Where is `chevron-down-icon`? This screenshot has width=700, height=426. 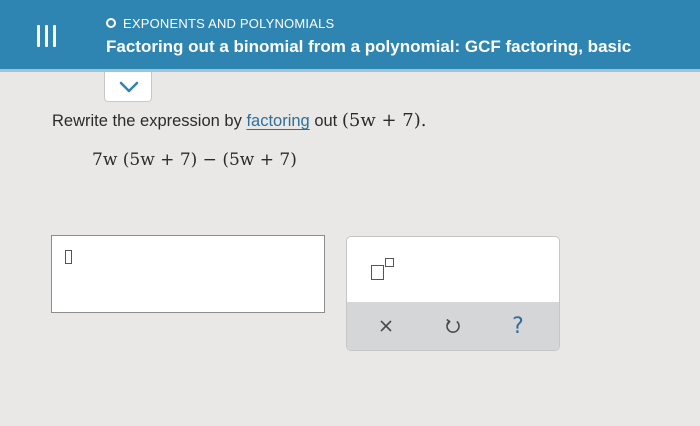
chevron-down-icon is located at coordinates (129, 87).